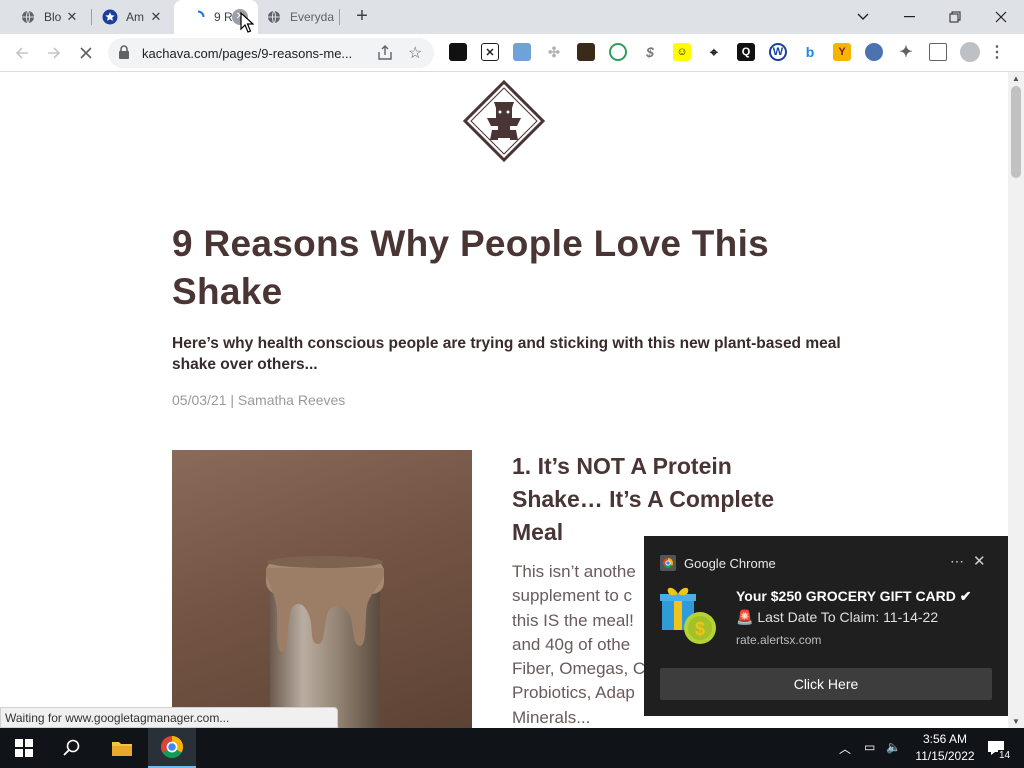 The height and width of the screenshot is (768, 1024). I want to click on tab-title: Am, so click(135, 17).